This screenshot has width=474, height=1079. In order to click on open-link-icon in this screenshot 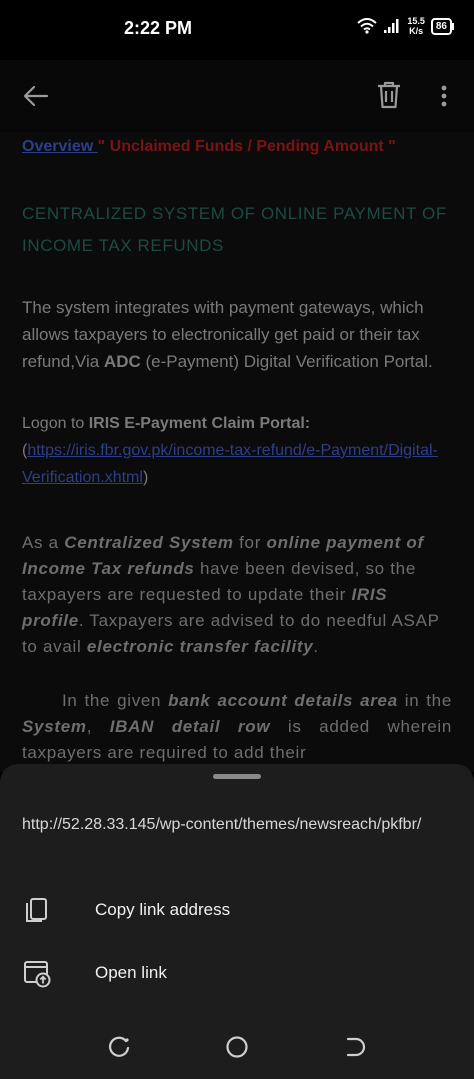, I will do `click(37, 974)`.